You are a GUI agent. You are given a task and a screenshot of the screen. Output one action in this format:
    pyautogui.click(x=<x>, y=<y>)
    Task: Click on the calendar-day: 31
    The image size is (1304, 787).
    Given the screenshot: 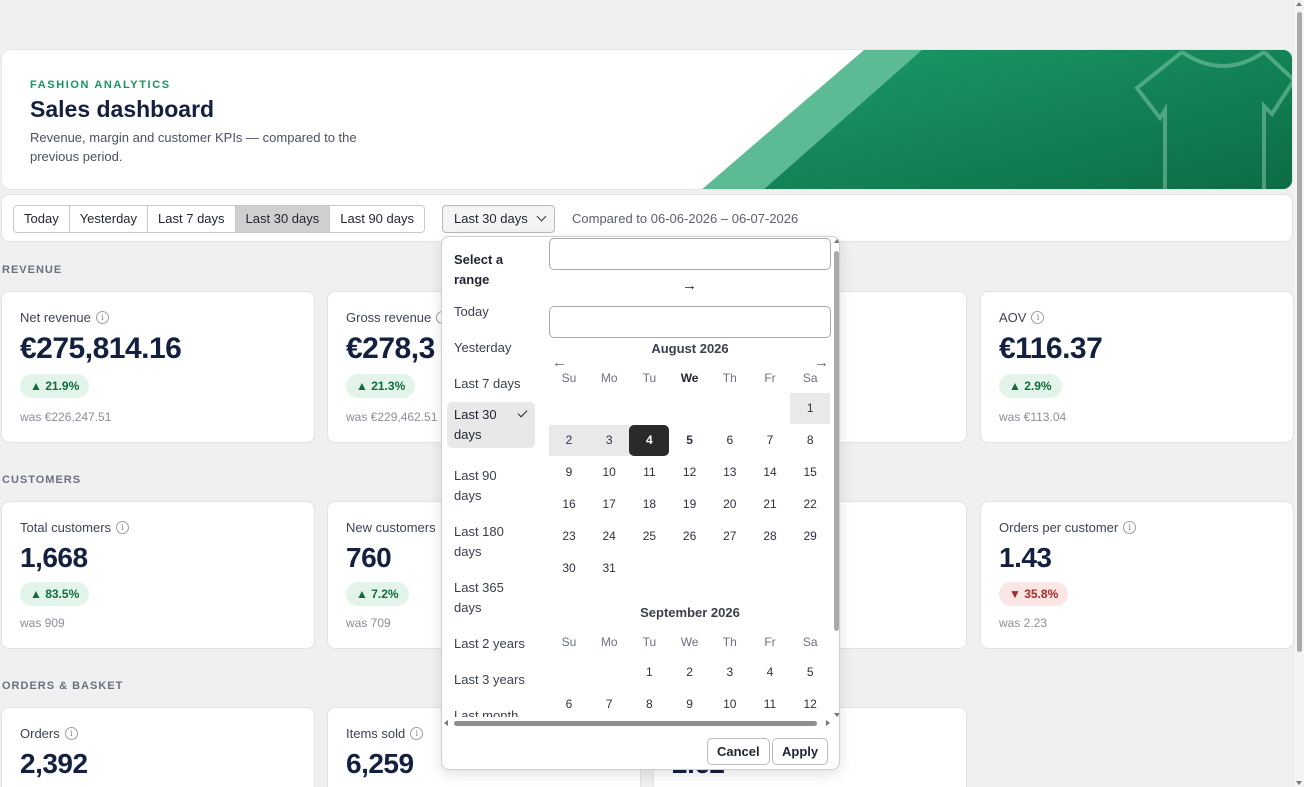 What is the action you would take?
    pyautogui.click(x=609, y=568)
    